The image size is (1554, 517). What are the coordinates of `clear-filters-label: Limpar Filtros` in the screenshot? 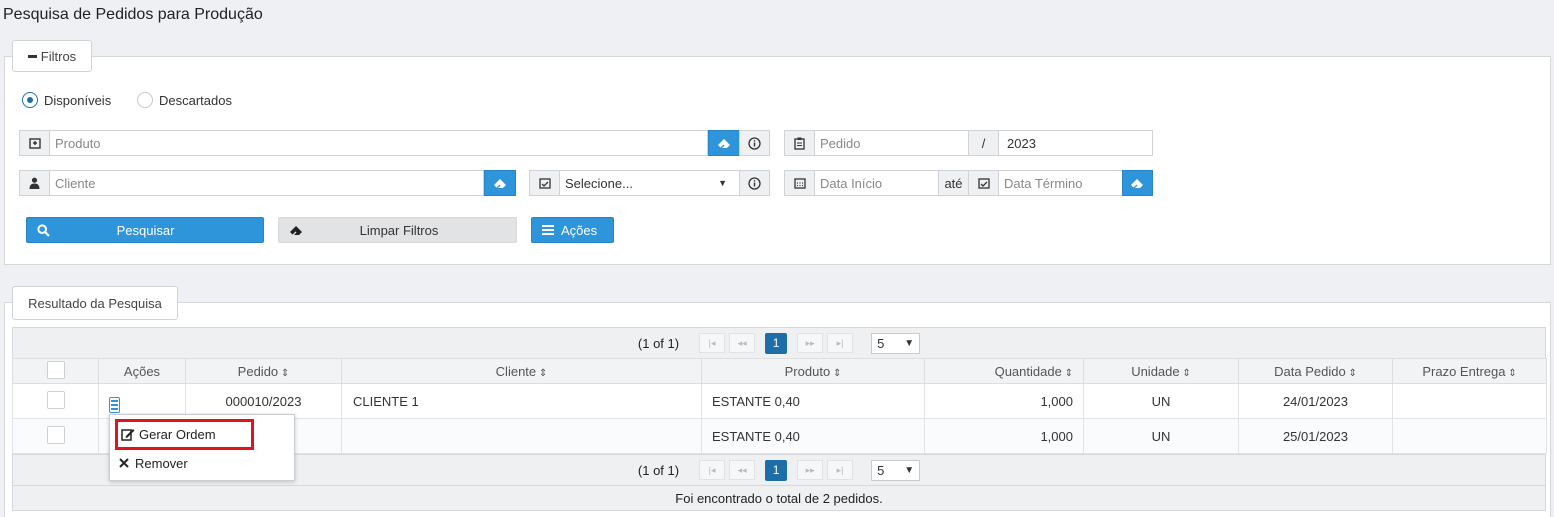 It's located at (399, 230).